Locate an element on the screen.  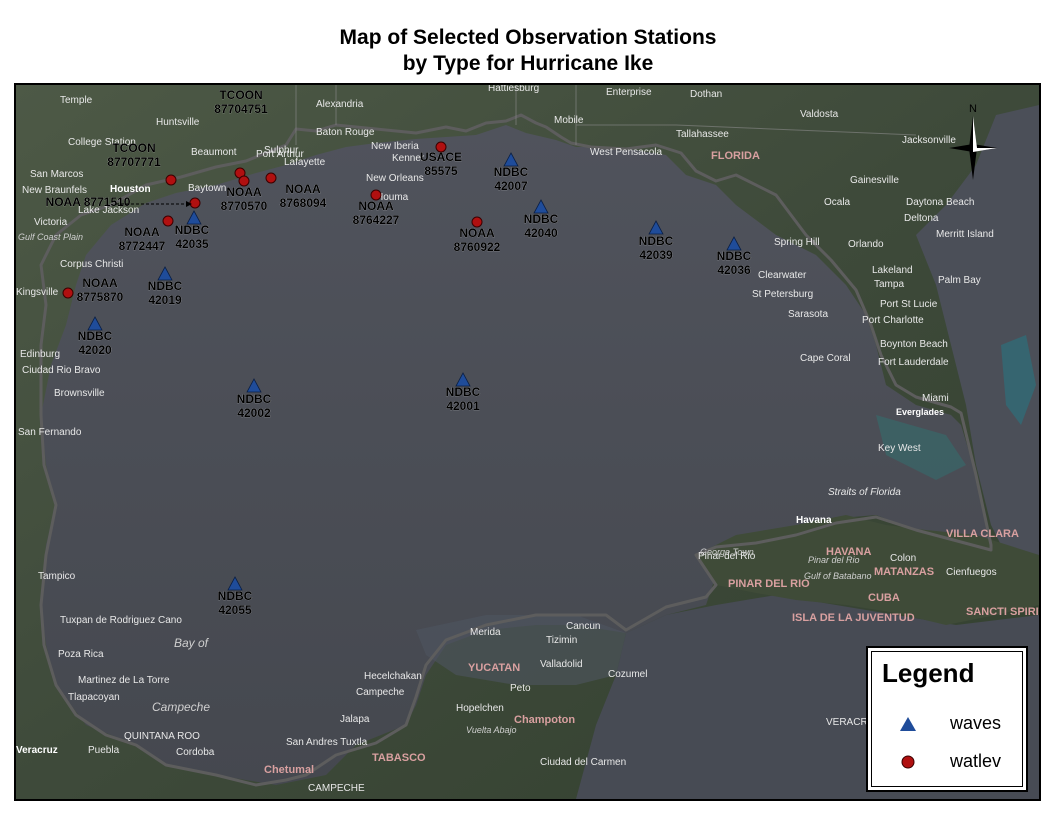
place-name-campeche: Campeche is located at coordinates (181, 707).